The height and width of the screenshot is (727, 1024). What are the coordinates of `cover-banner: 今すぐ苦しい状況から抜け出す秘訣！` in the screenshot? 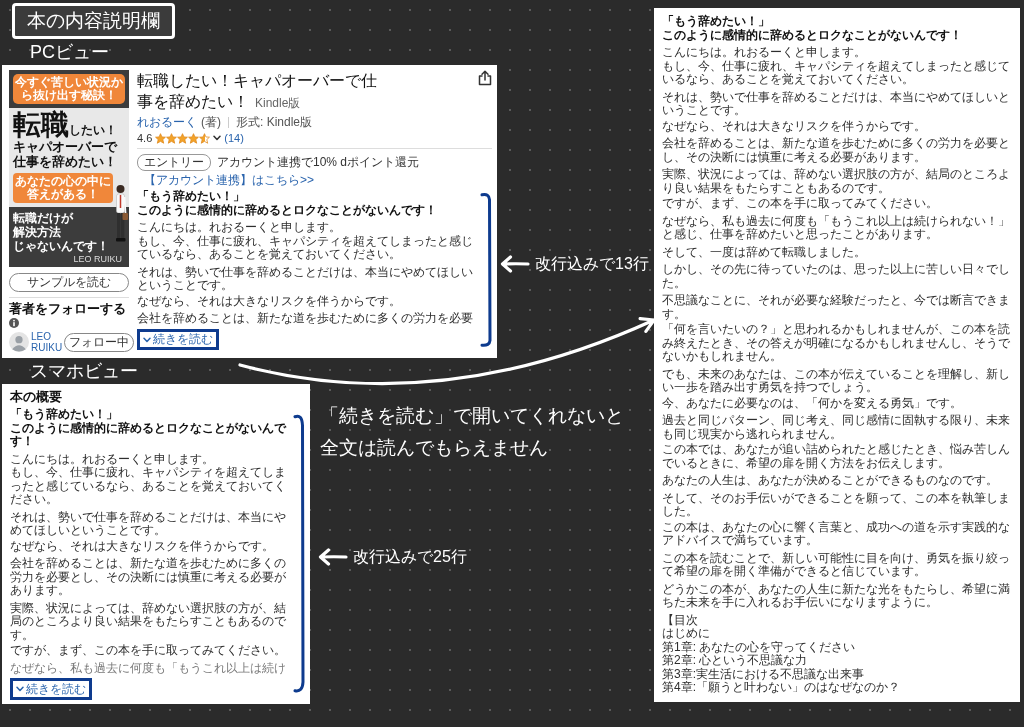 It's located at (69, 89).